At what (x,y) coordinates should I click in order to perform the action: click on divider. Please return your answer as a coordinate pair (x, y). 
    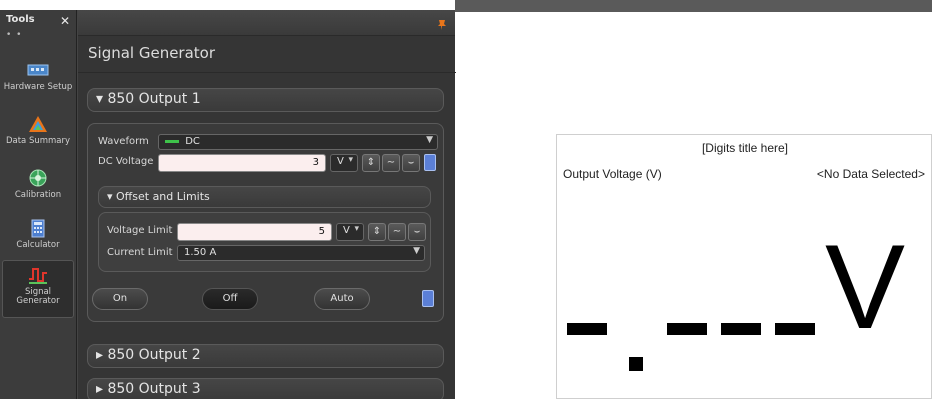
    Looking at the image, I should click on (267, 72).